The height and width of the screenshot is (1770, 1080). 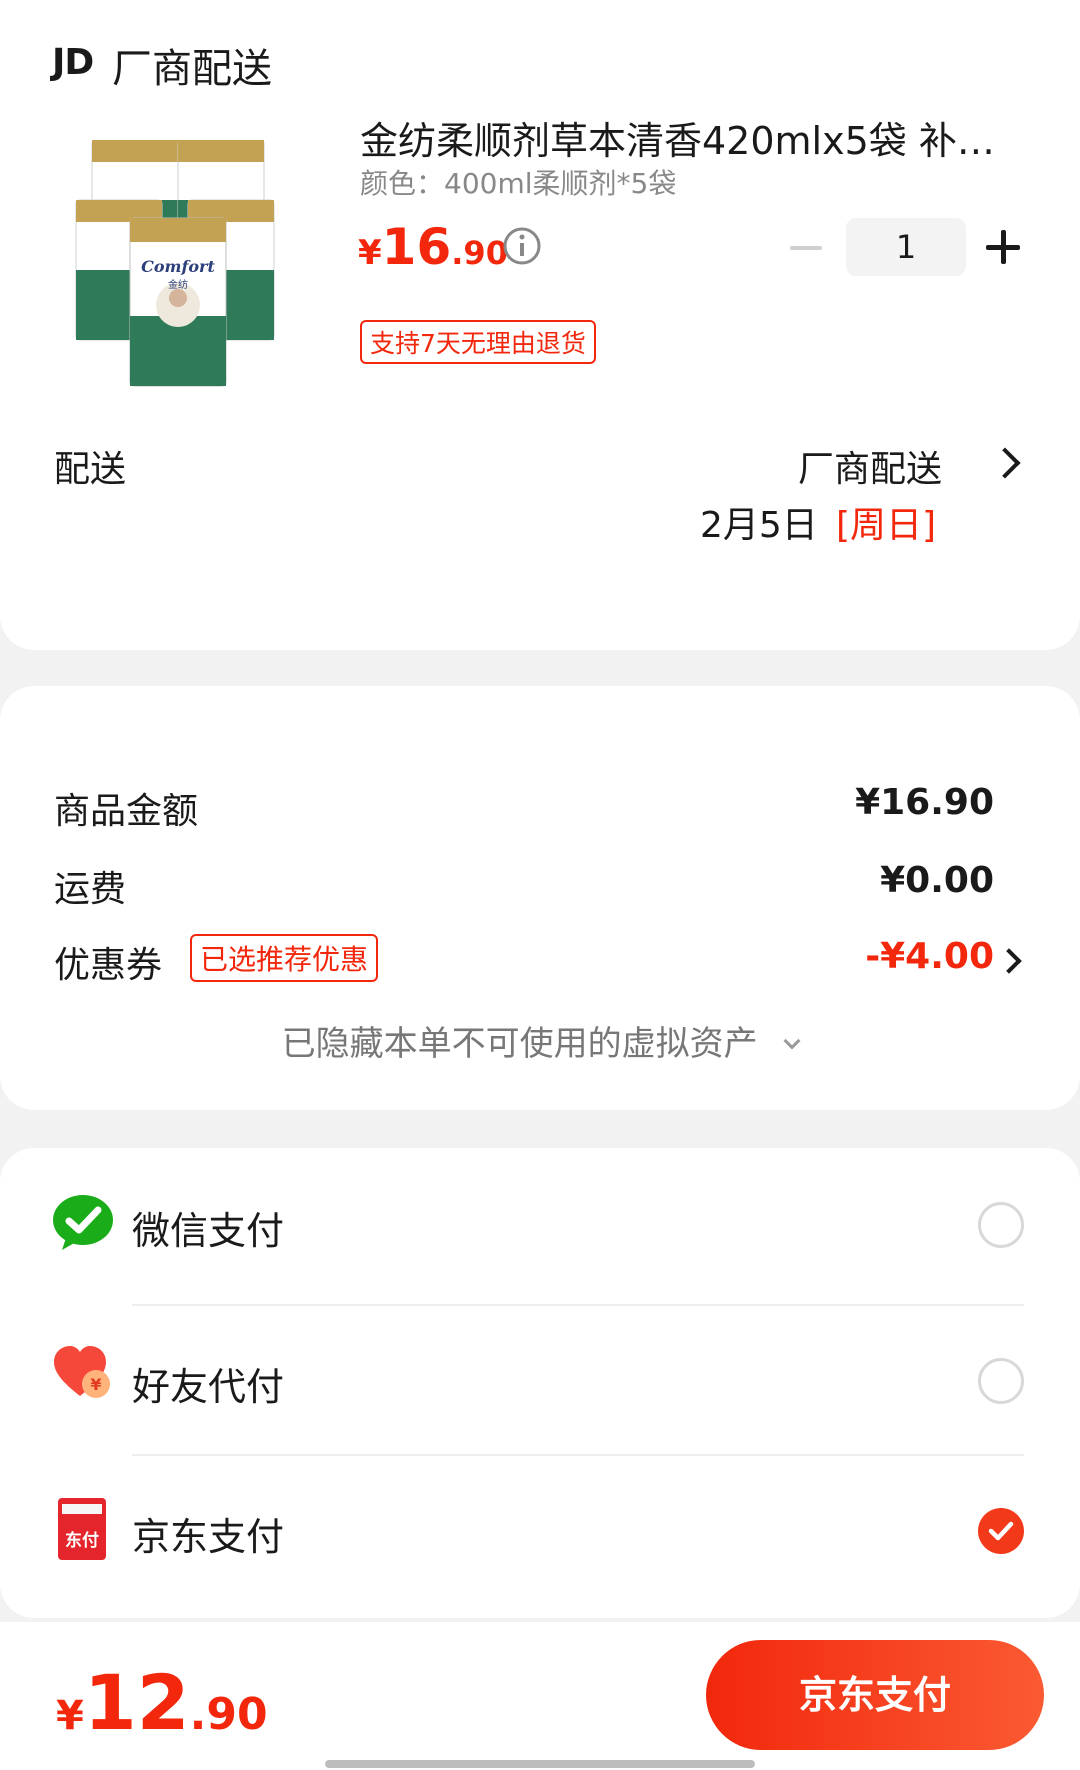 I want to click on chevron-down-icon, so click(x=792, y=1041).